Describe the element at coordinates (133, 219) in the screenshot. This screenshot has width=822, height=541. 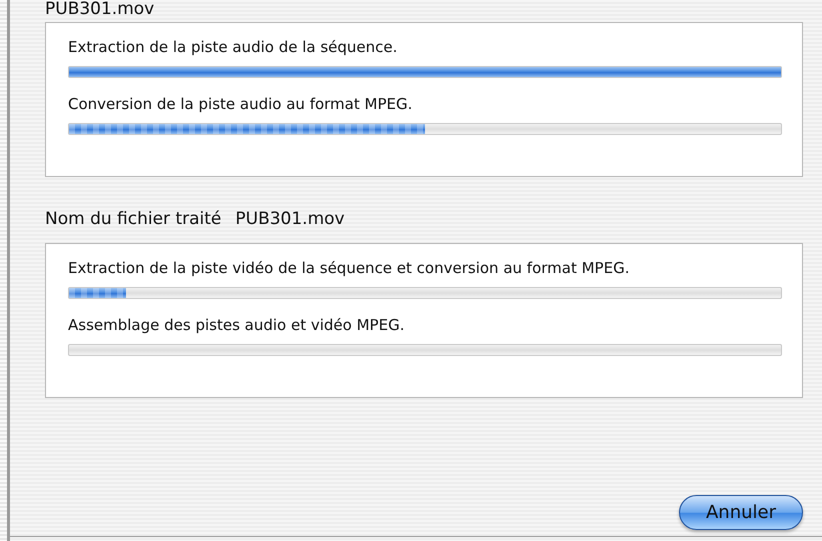
I see `section-title: Nom du fichier traité` at that location.